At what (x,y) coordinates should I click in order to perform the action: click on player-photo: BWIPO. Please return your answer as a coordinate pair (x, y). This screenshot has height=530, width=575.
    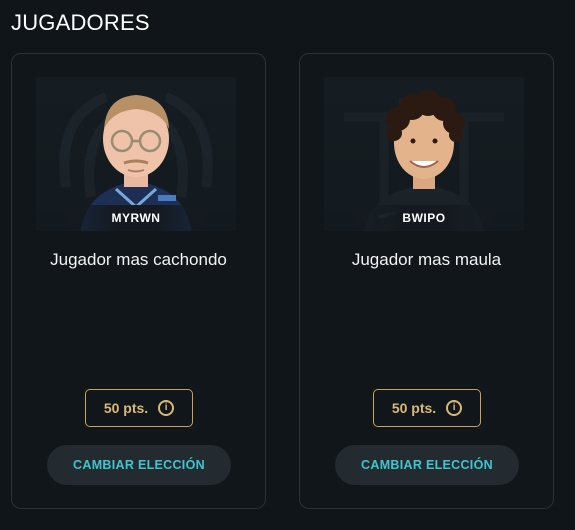
    Looking at the image, I should click on (424, 154).